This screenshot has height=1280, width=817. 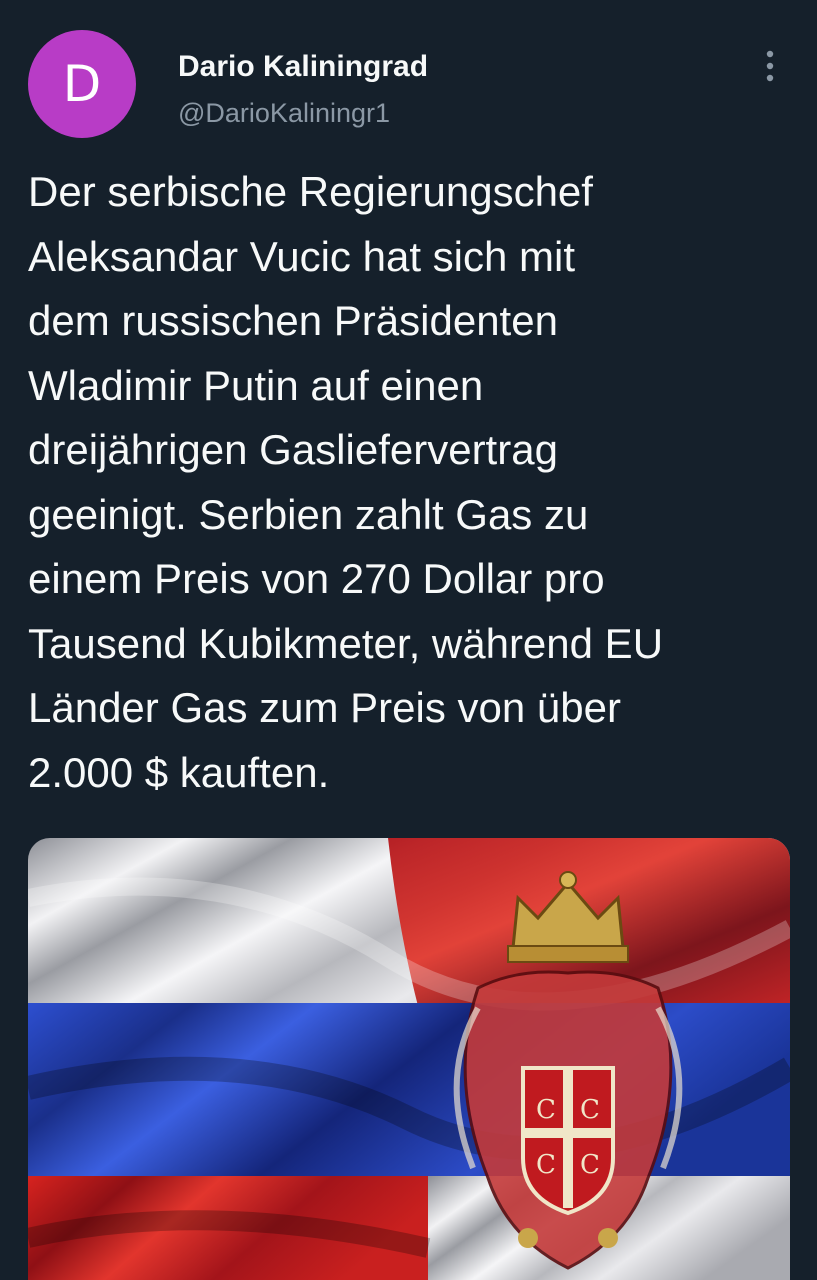 I want to click on more-vertical-icon, so click(x=770, y=66).